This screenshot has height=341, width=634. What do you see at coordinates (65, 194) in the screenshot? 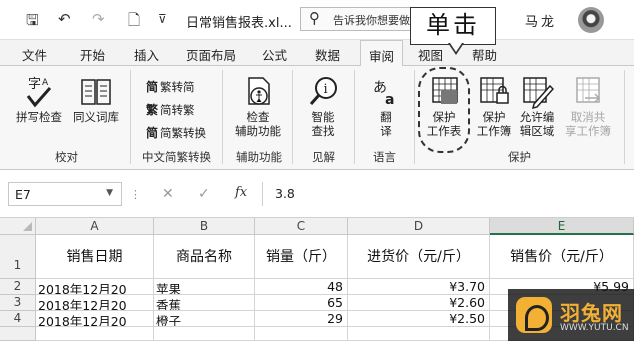
I see `name-box: E7 ▼` at bounding box center [65, 194].